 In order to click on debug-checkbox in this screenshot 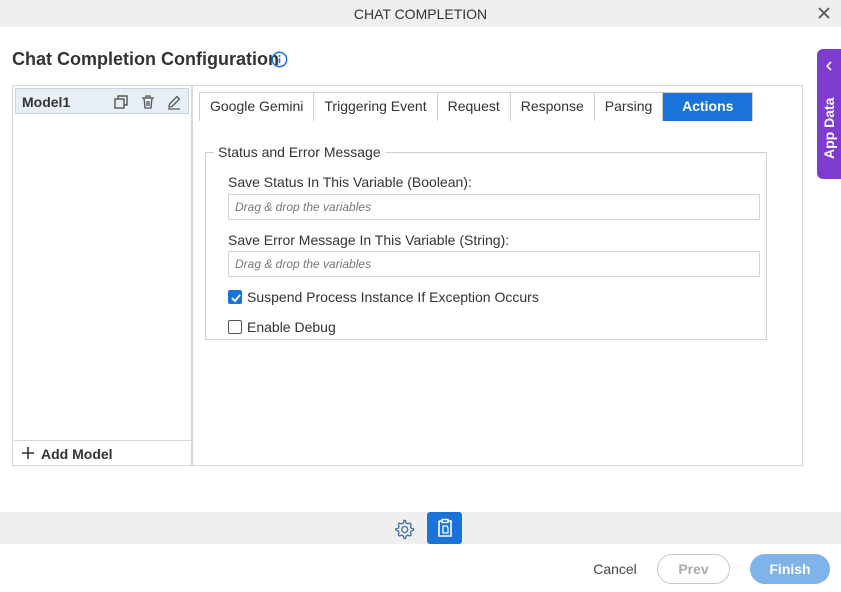, I will do `click(235, 327)`.